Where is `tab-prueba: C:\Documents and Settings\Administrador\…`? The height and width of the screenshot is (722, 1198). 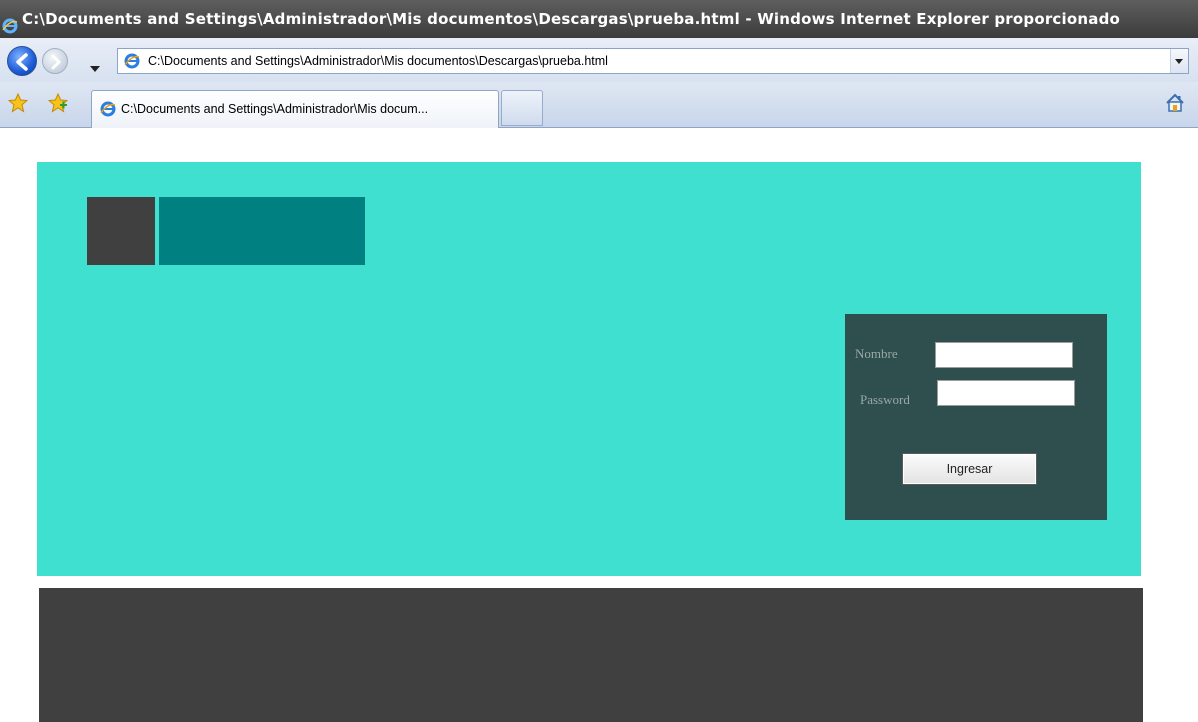 tab-prueba: C:\Documents and Settings\Administrador\… is located at coordinates (295, 109).